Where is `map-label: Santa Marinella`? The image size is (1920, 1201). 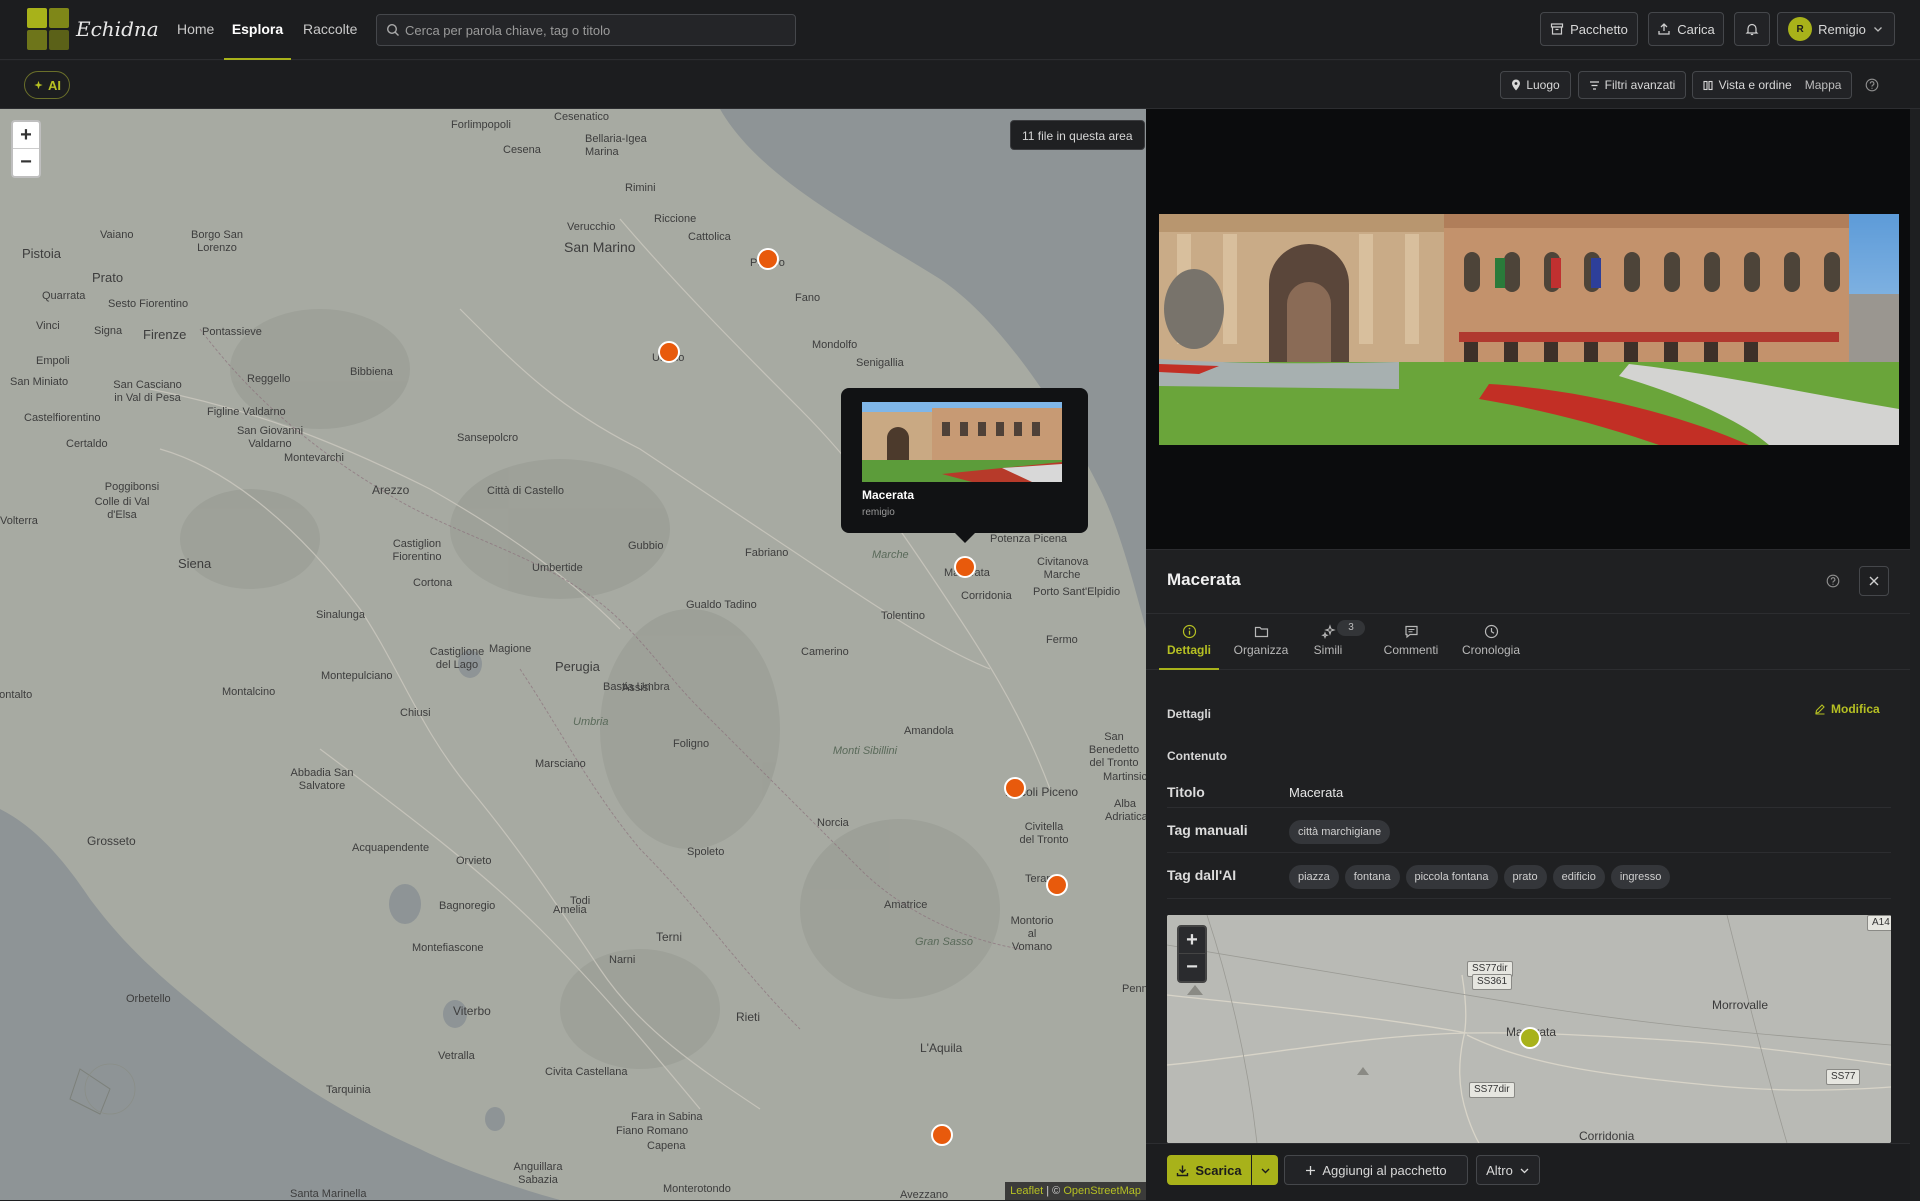
map-label: Santa Marinella is located at coordinates (328, 1194).